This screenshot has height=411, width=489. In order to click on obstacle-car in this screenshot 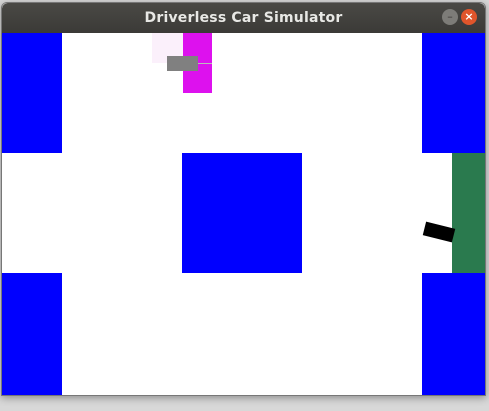, I will do `click(439, 232)`.